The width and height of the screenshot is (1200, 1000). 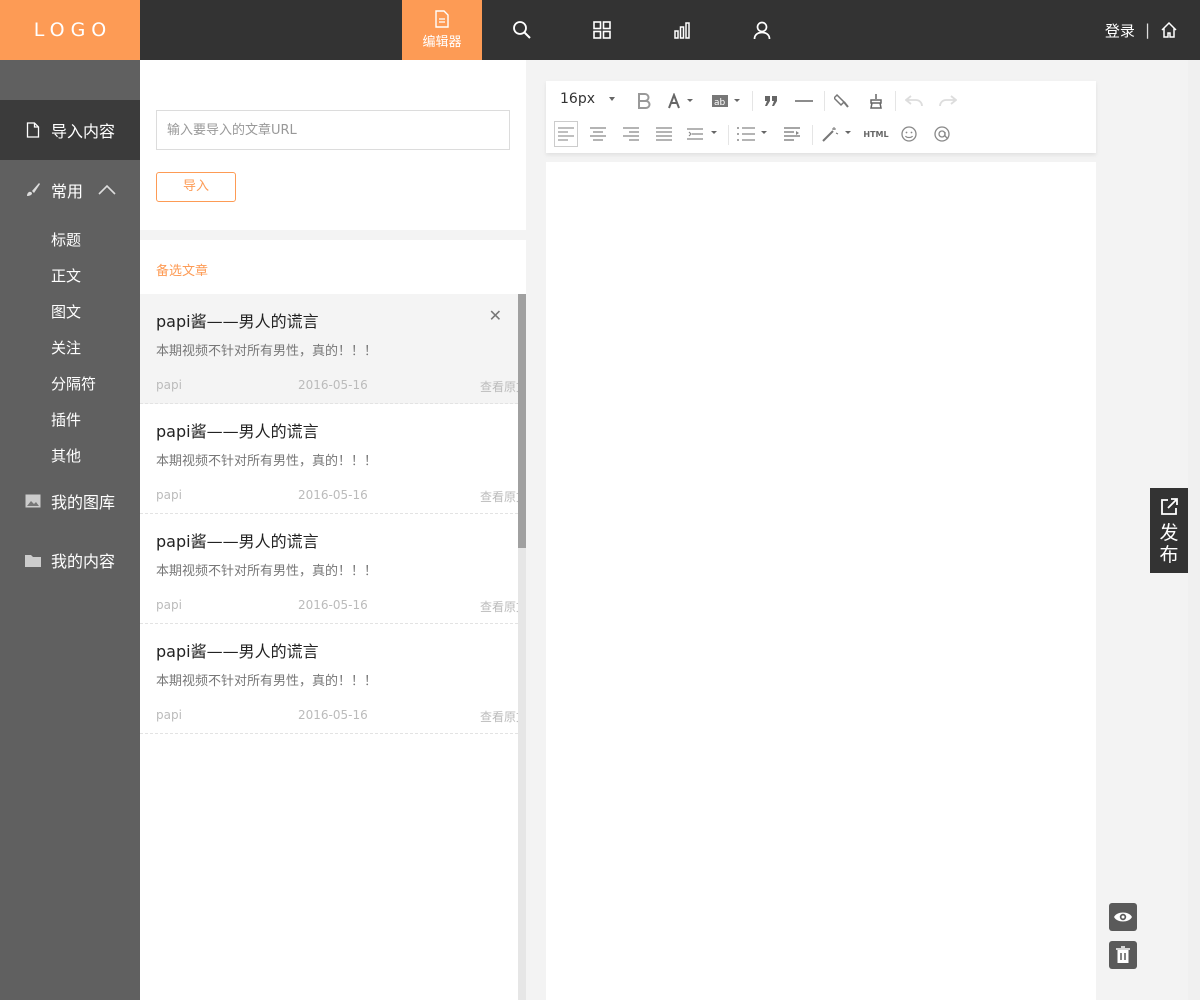 What do you see at coordinates (727, 101) in the screenshot?
I see `background-color-icon: ab` at bounding box center [727, 101].